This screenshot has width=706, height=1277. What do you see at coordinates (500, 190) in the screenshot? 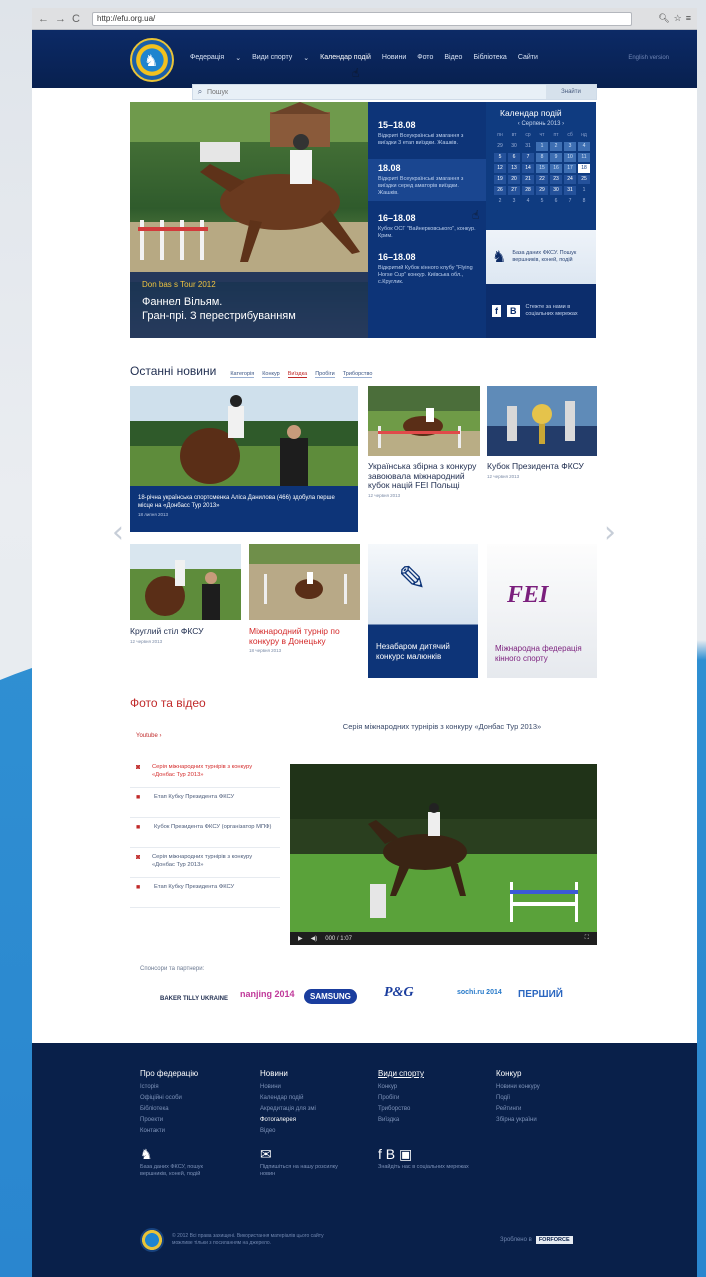
I see `calendar-day: 26` at bounding box center [500, 190].